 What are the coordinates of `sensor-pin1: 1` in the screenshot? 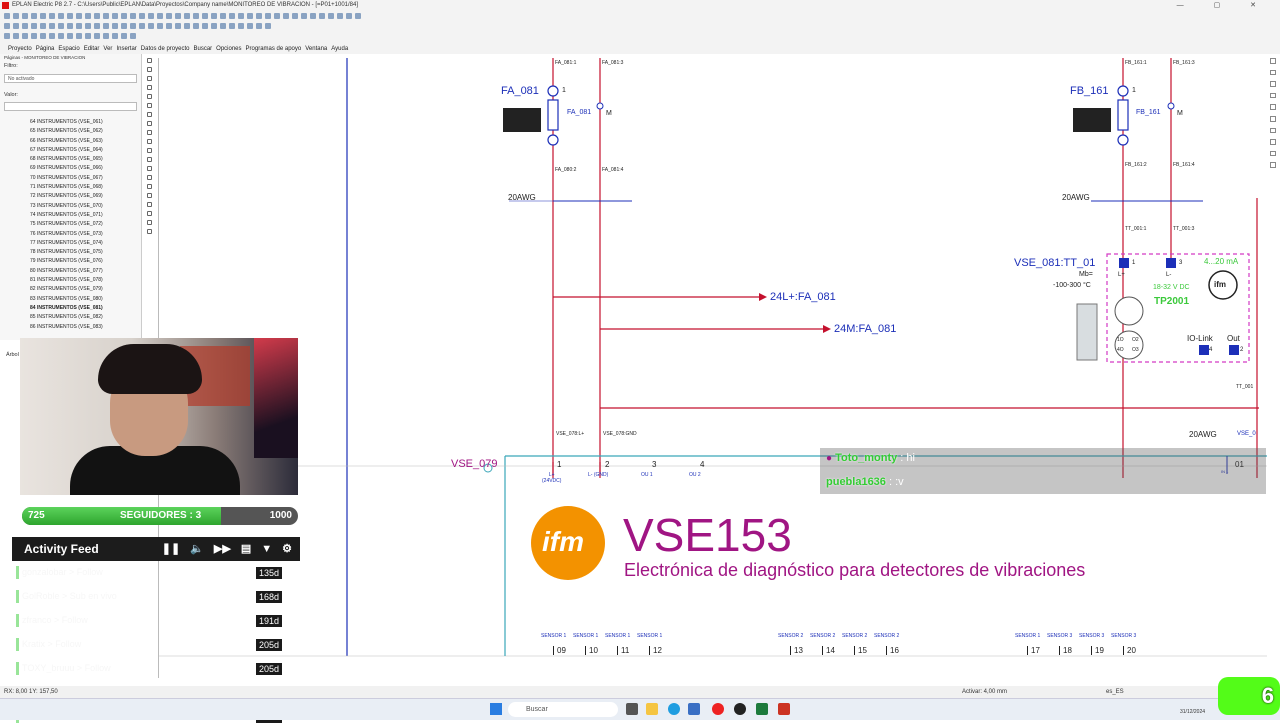 It's located at (1134, 263).